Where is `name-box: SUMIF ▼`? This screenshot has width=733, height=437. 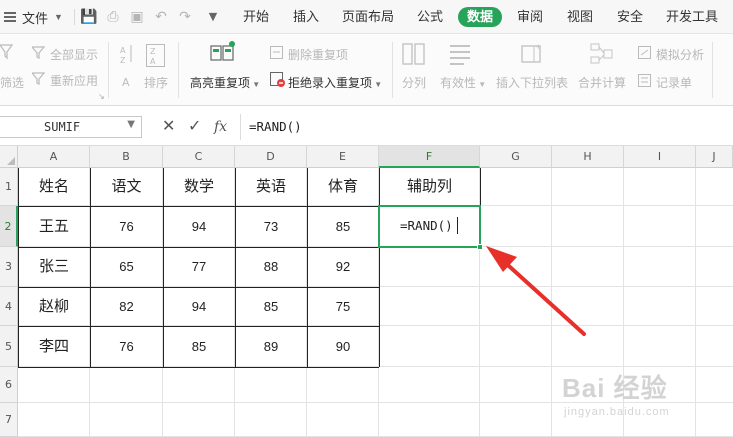 name-box: SUMIF ▼ is located at coordinates (71, 127).